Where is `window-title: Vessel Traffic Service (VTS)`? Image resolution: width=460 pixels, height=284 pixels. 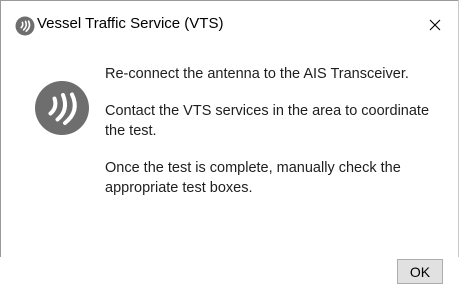
window-title: Vessel Traffic Service (VTS) is located at coordinates (130, 23).